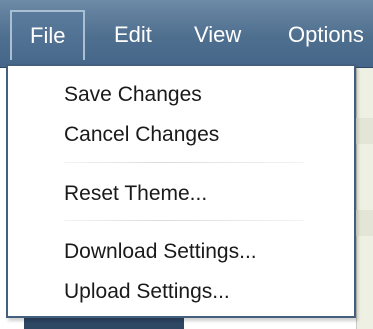 This screenshot has height=329, width=373. What do you see at coordinates (364, 198) in the screenshot?
I see `background-panel` at bounding box center [364, 198].